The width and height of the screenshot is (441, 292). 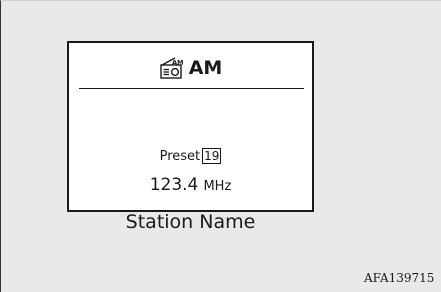 I want to click on frequency-row: 123.4 MHz, so click(x=190, y=185).